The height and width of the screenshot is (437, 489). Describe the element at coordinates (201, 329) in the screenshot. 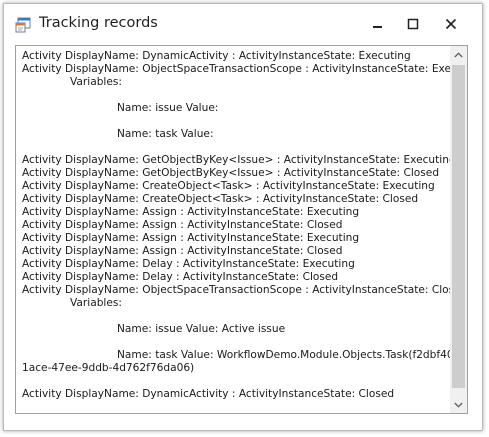

I see `log-line: Name: issue Value: Active issue` at that location.